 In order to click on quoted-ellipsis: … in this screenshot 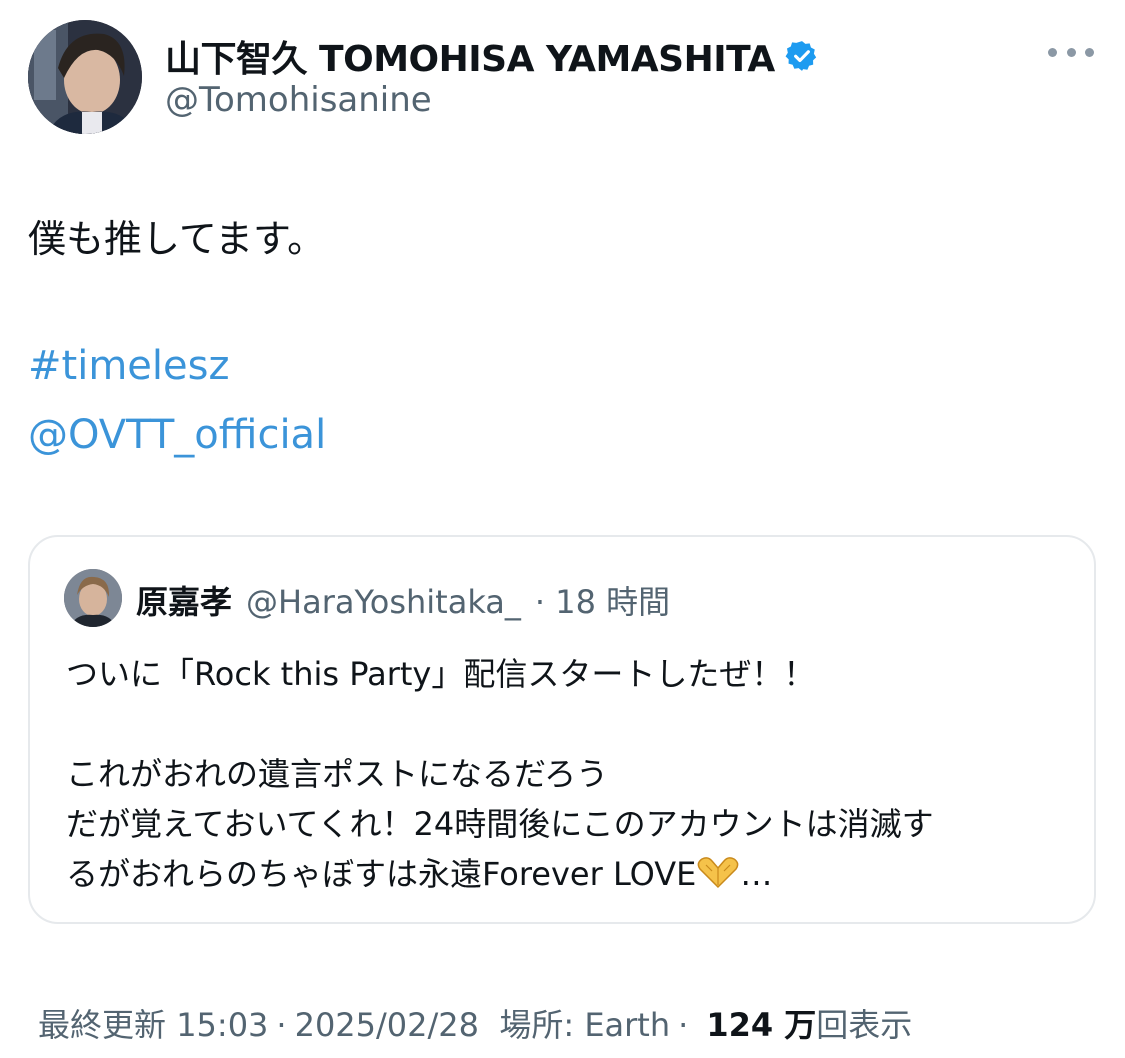, I will do `click(756, 874)`.